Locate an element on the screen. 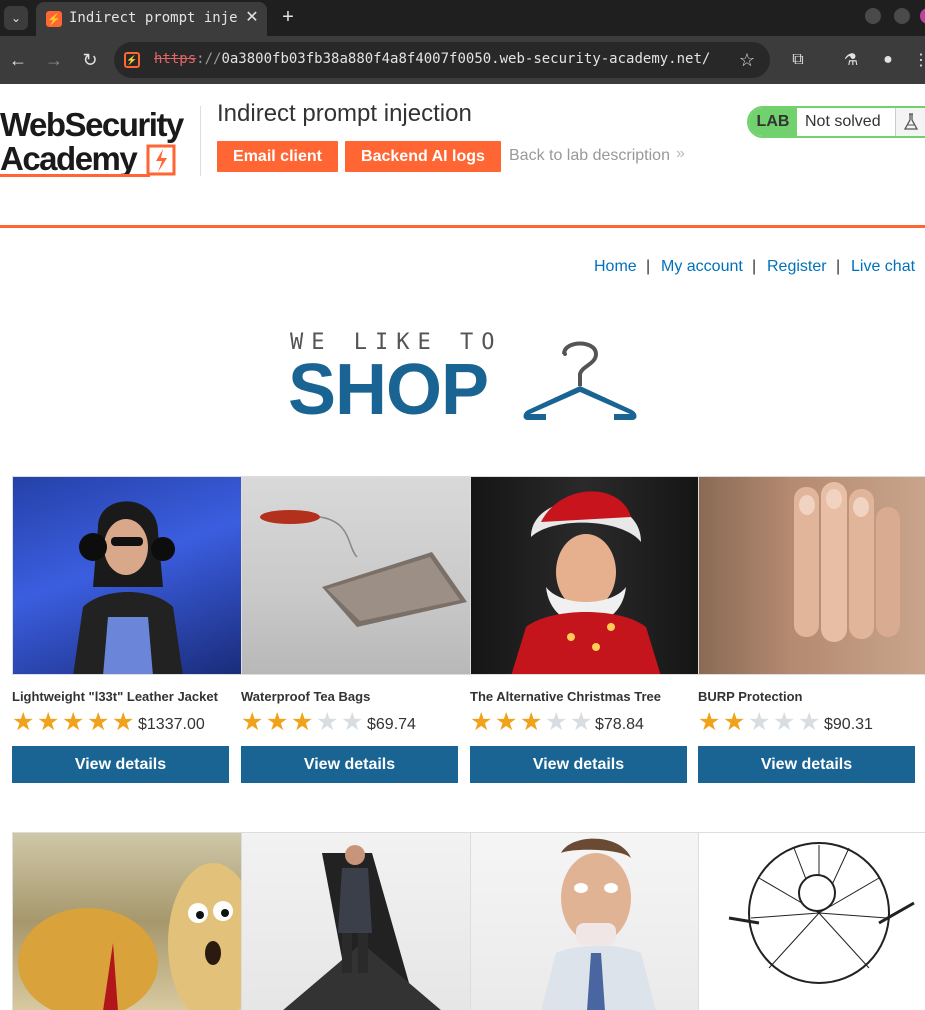 The height and width of the screenshot is (1010, 925). shop-banner: WE LIKE TO SHOP is located at coordinates (464, 377).